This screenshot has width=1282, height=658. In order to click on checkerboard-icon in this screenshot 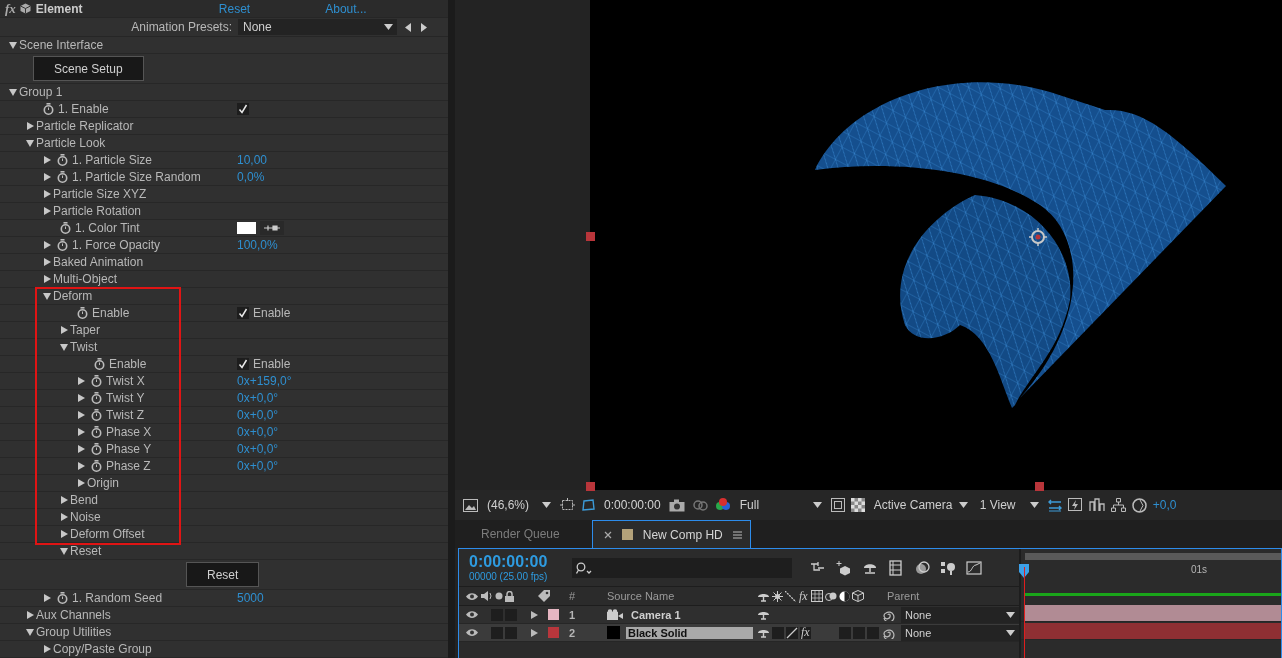, I will do `click(857, 505)`.